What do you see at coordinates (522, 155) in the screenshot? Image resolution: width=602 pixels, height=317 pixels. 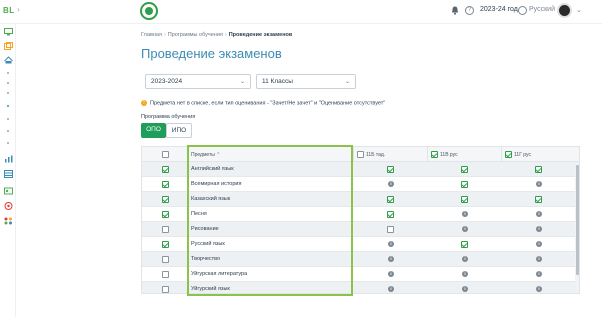 I see `class-header-label: 11Г рус` at bounding box center [522, 155].